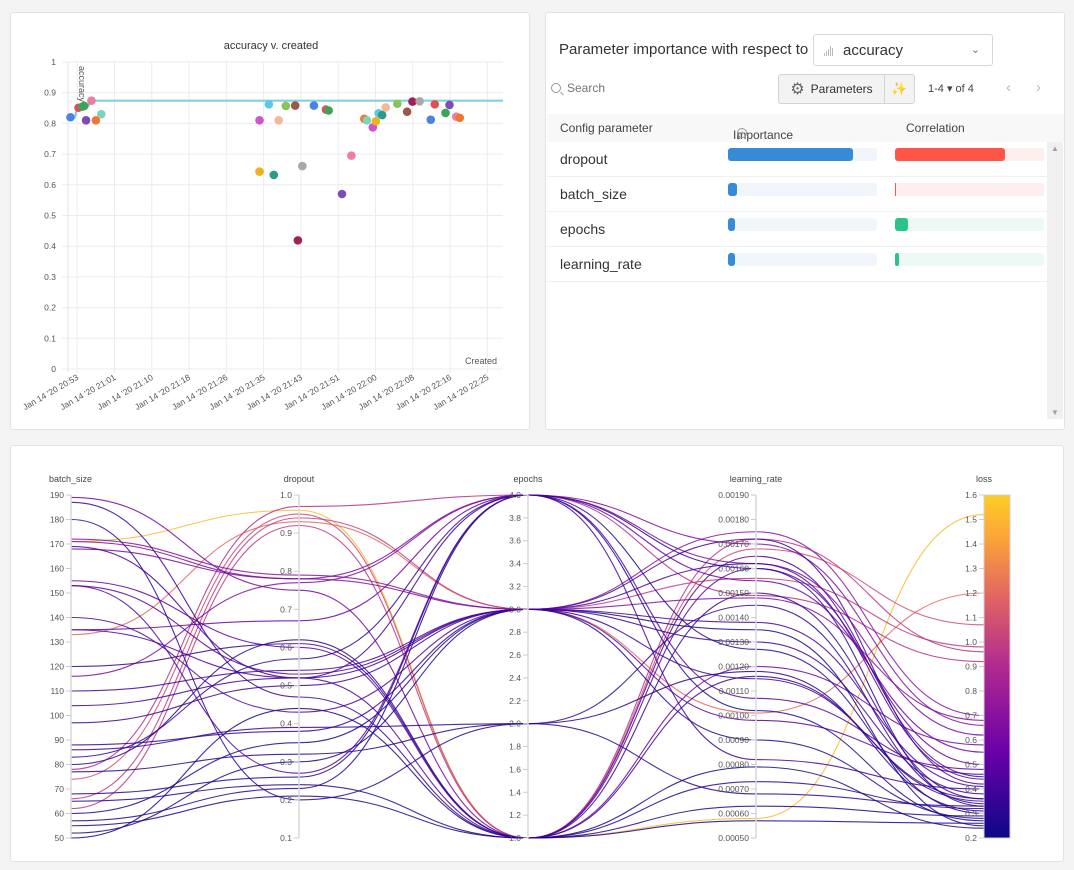 The width and height of the screenshot is (1074, 870). I want to click on y-tick-label: 0.3, so click(50, 277).